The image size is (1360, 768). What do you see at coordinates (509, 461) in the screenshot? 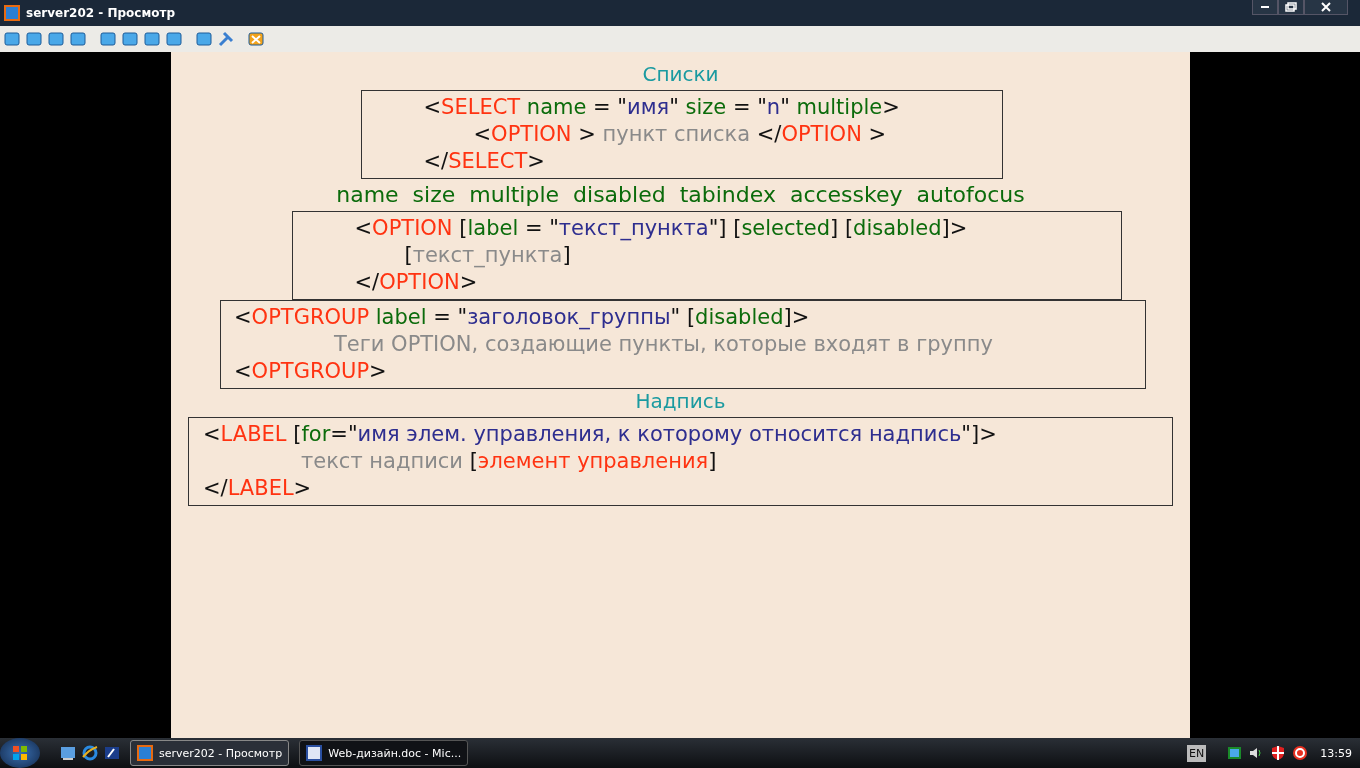
I see `code-line: текст надписи [элемент управления]` at bounding box center [509, 461].